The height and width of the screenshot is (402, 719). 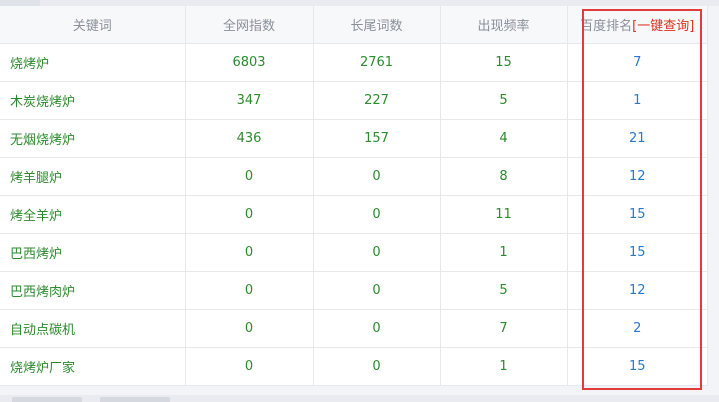 What do you see at coordinates (93, 176) in the screenshot?
I see `keyword-cell: 烤羊腿炉` at bounding box center [93, 176].